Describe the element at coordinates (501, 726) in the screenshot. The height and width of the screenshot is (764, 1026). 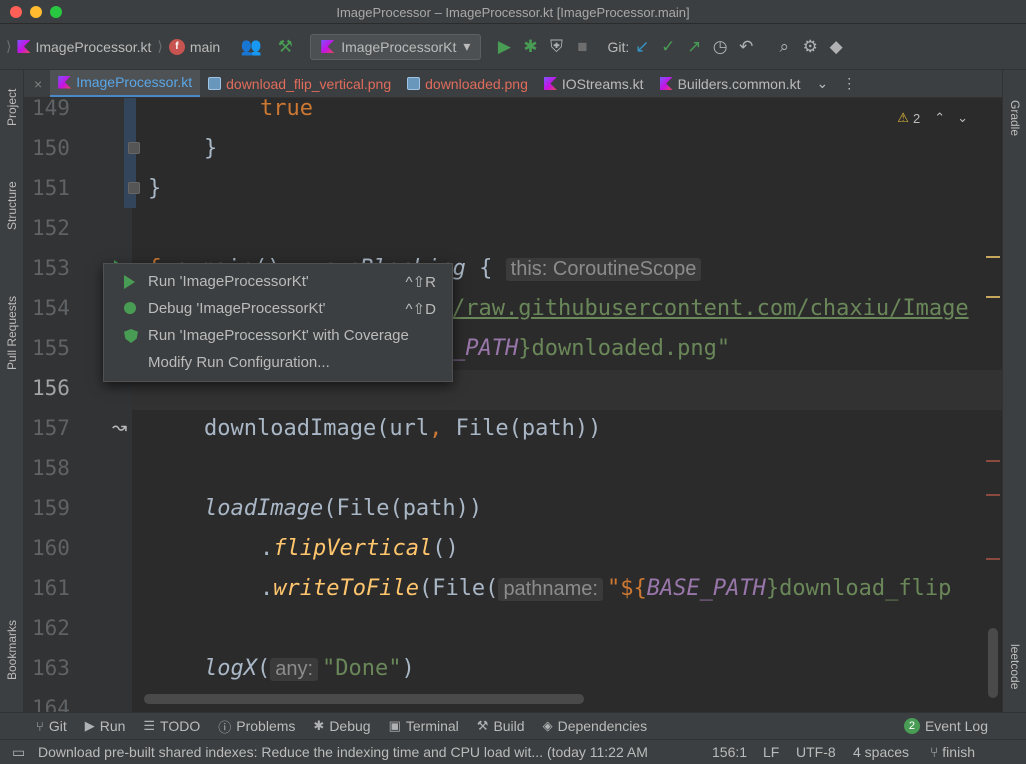
I see `build-tool-button: ⚒ Build` at that location.